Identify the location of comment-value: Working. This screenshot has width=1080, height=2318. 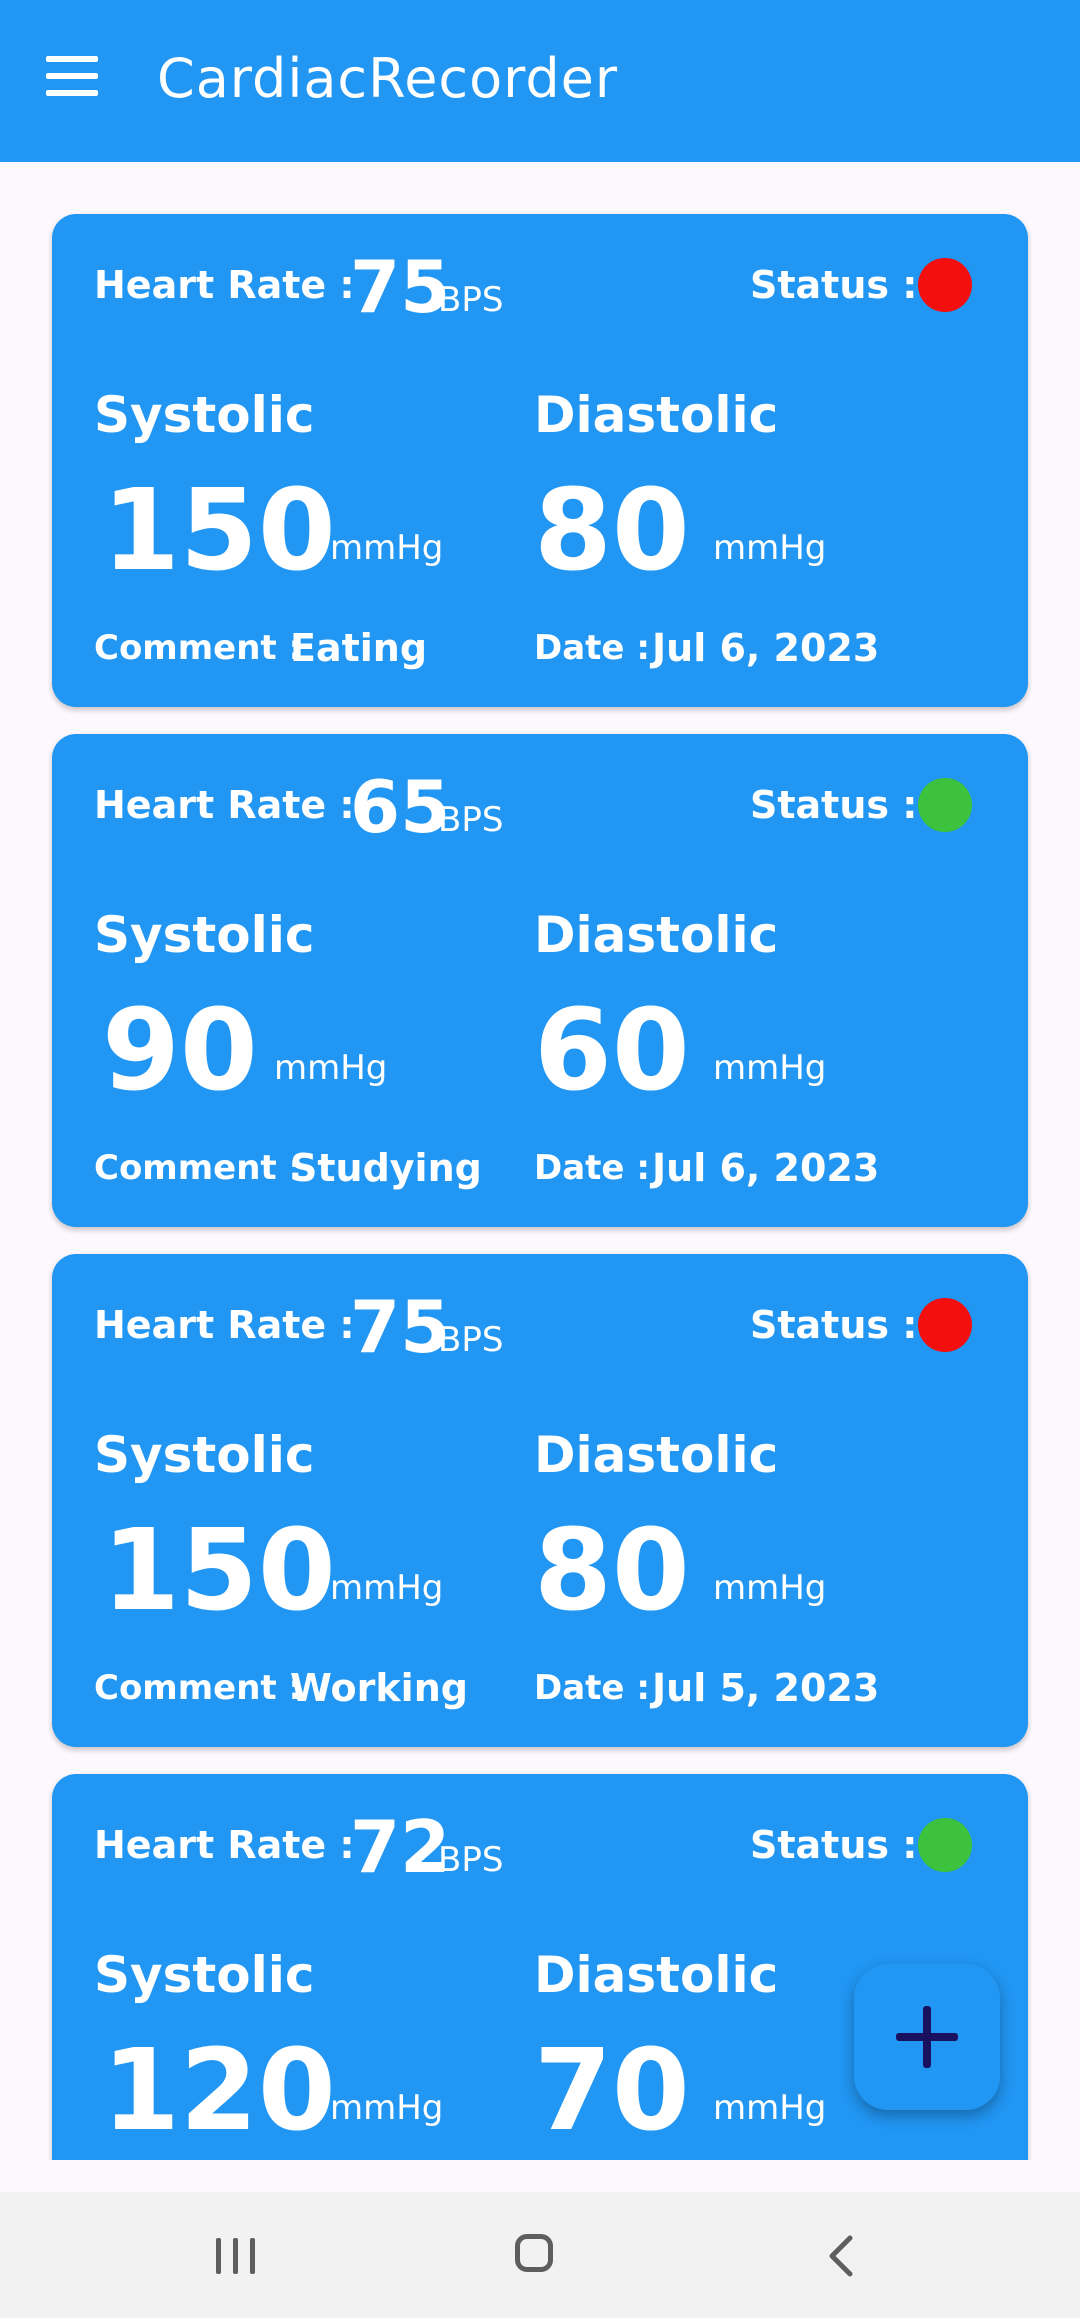
(379, 1688).